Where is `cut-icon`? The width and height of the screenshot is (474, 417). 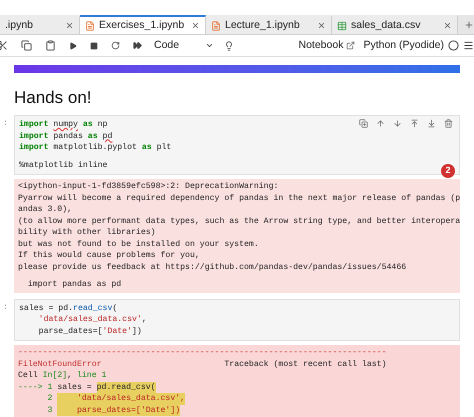
cut-icon is located at coordinates (4, 45).